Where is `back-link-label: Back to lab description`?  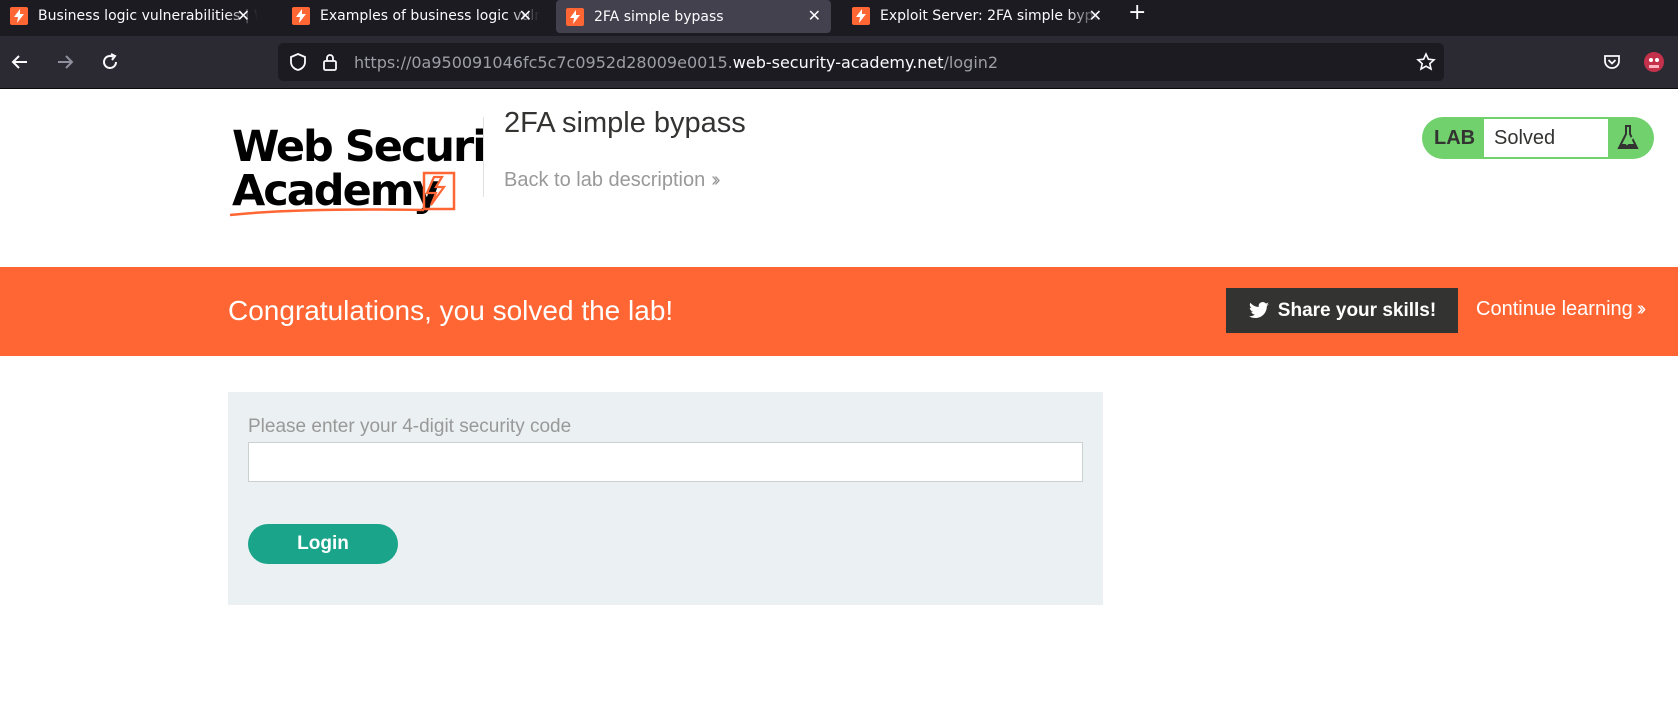 back-link-label: Back to lab description is located at coordinates (605, 180).